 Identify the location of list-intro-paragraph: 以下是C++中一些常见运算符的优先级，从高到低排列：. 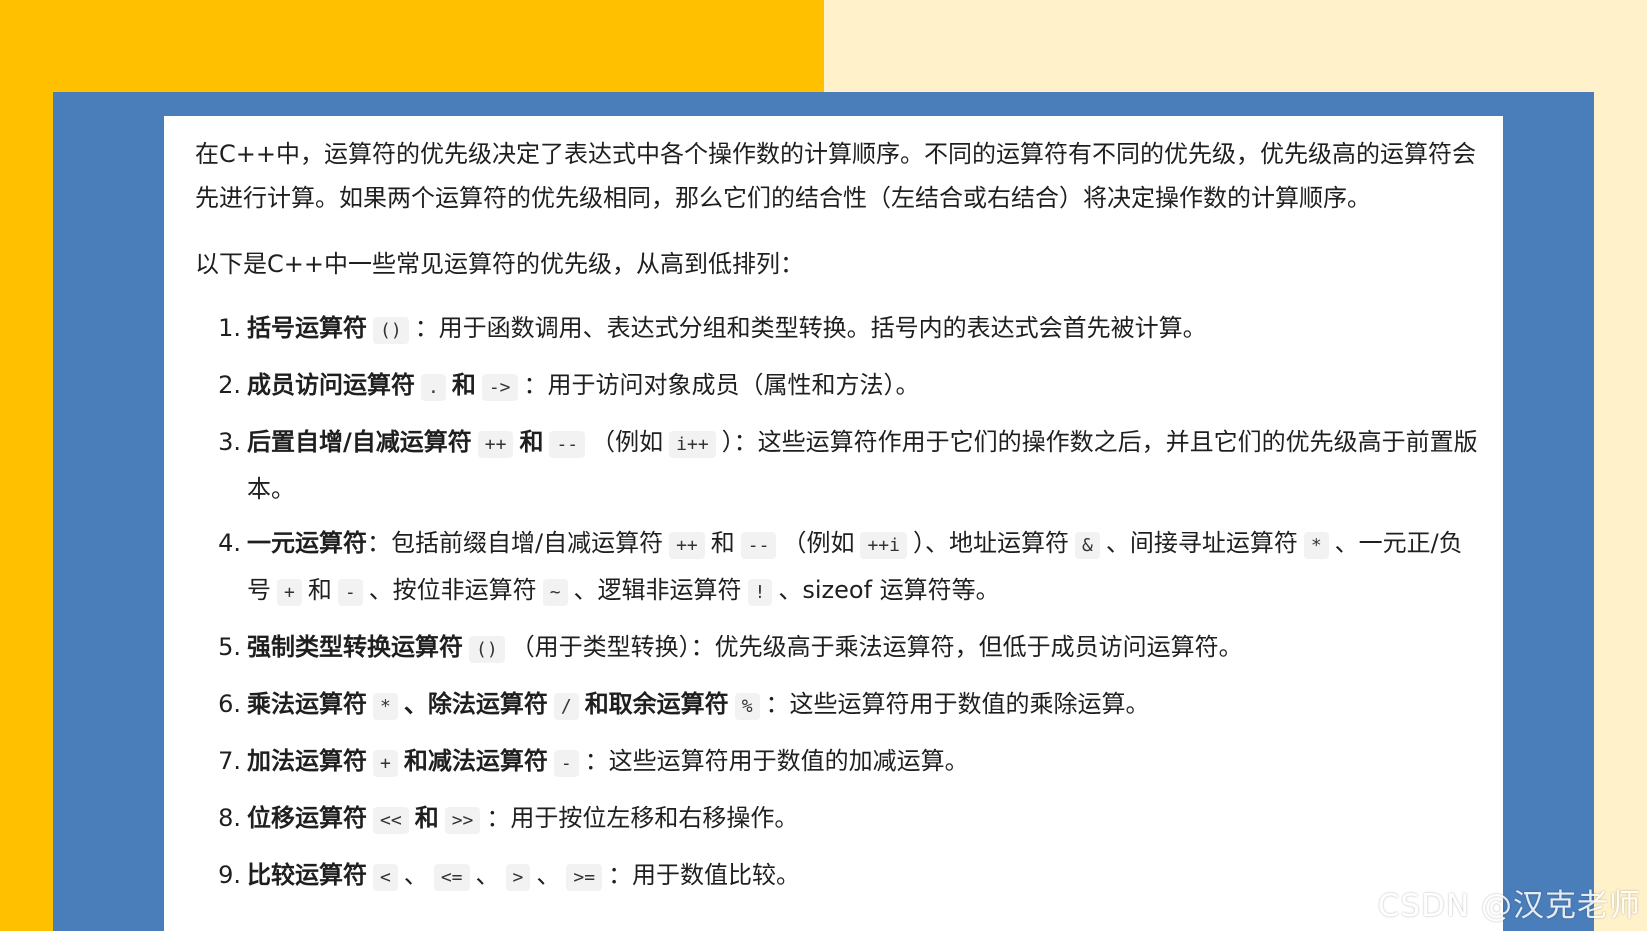
(499, 264).